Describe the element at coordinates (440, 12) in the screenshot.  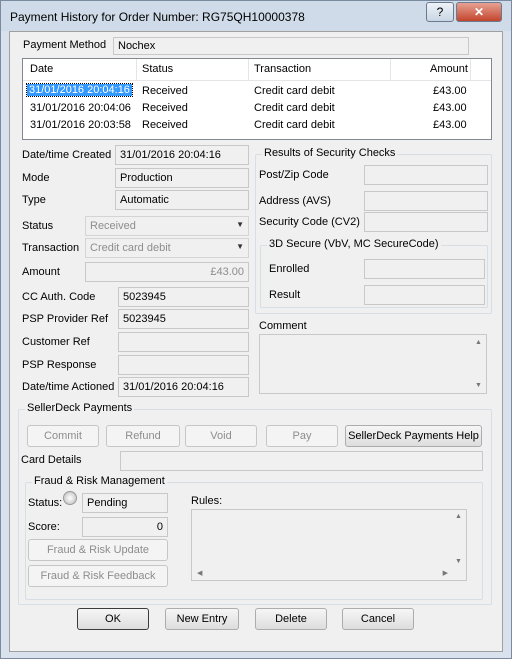
I see `help-button: ?` at that location.